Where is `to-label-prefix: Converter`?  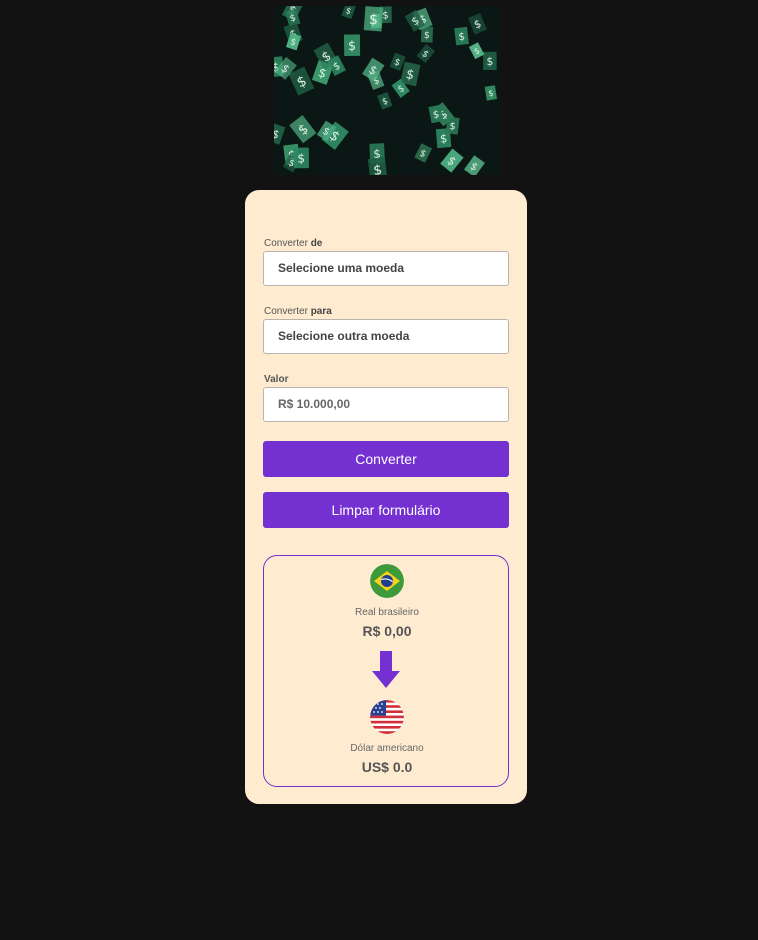
to-label-prefix: Converter is located at coordinates (287, 311).